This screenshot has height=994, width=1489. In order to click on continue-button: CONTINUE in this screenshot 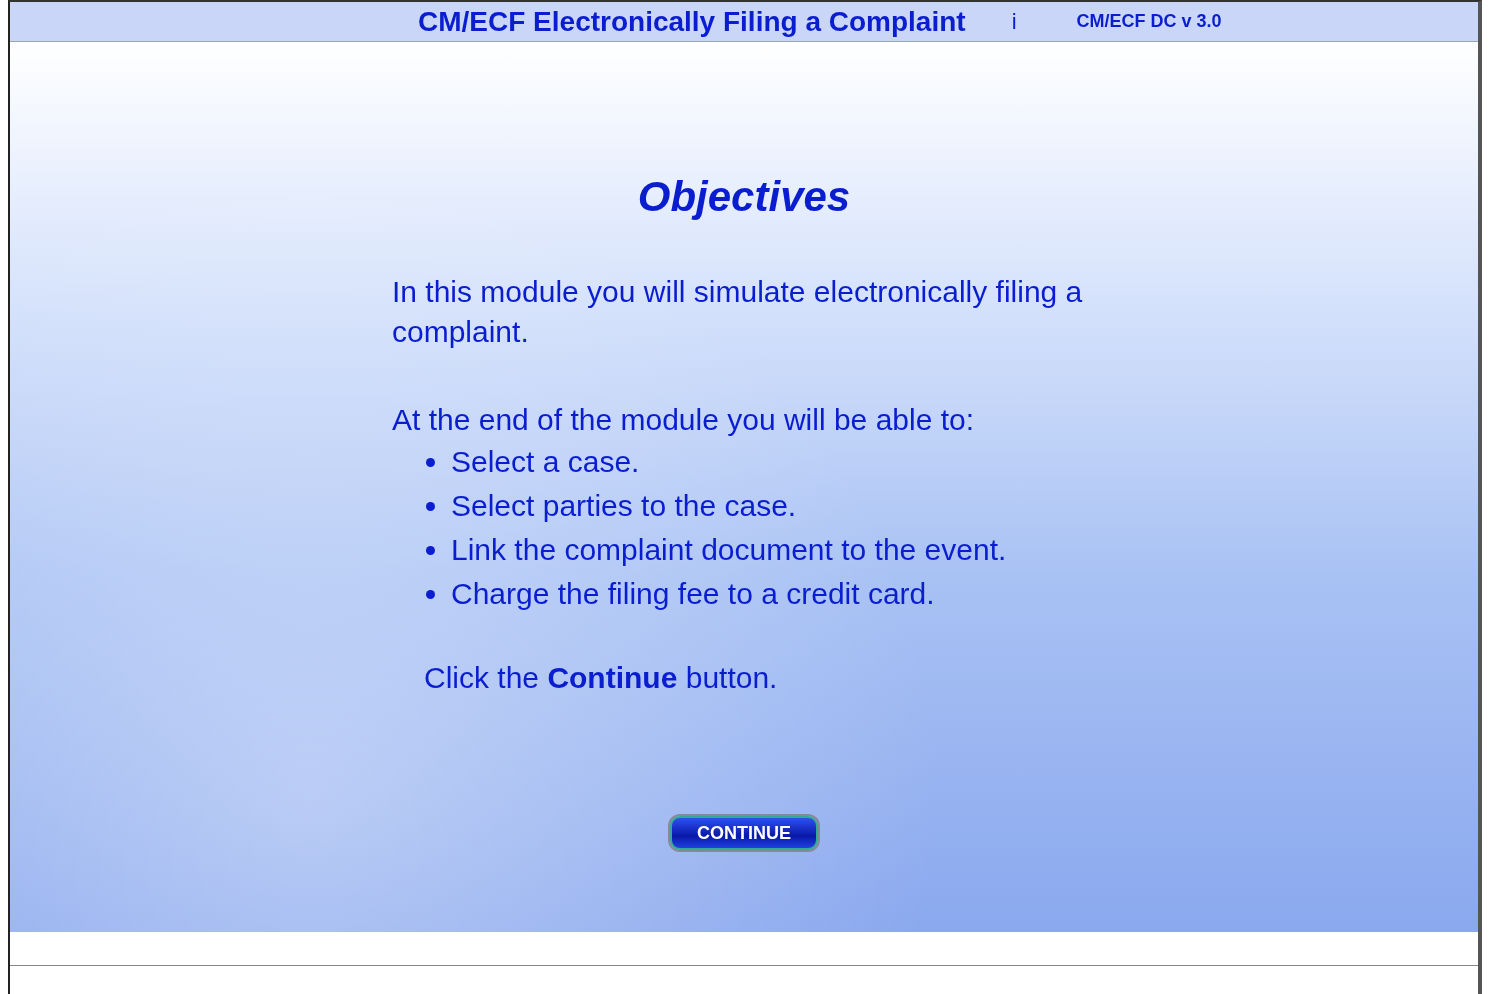, I will do `click(744, 833)`.